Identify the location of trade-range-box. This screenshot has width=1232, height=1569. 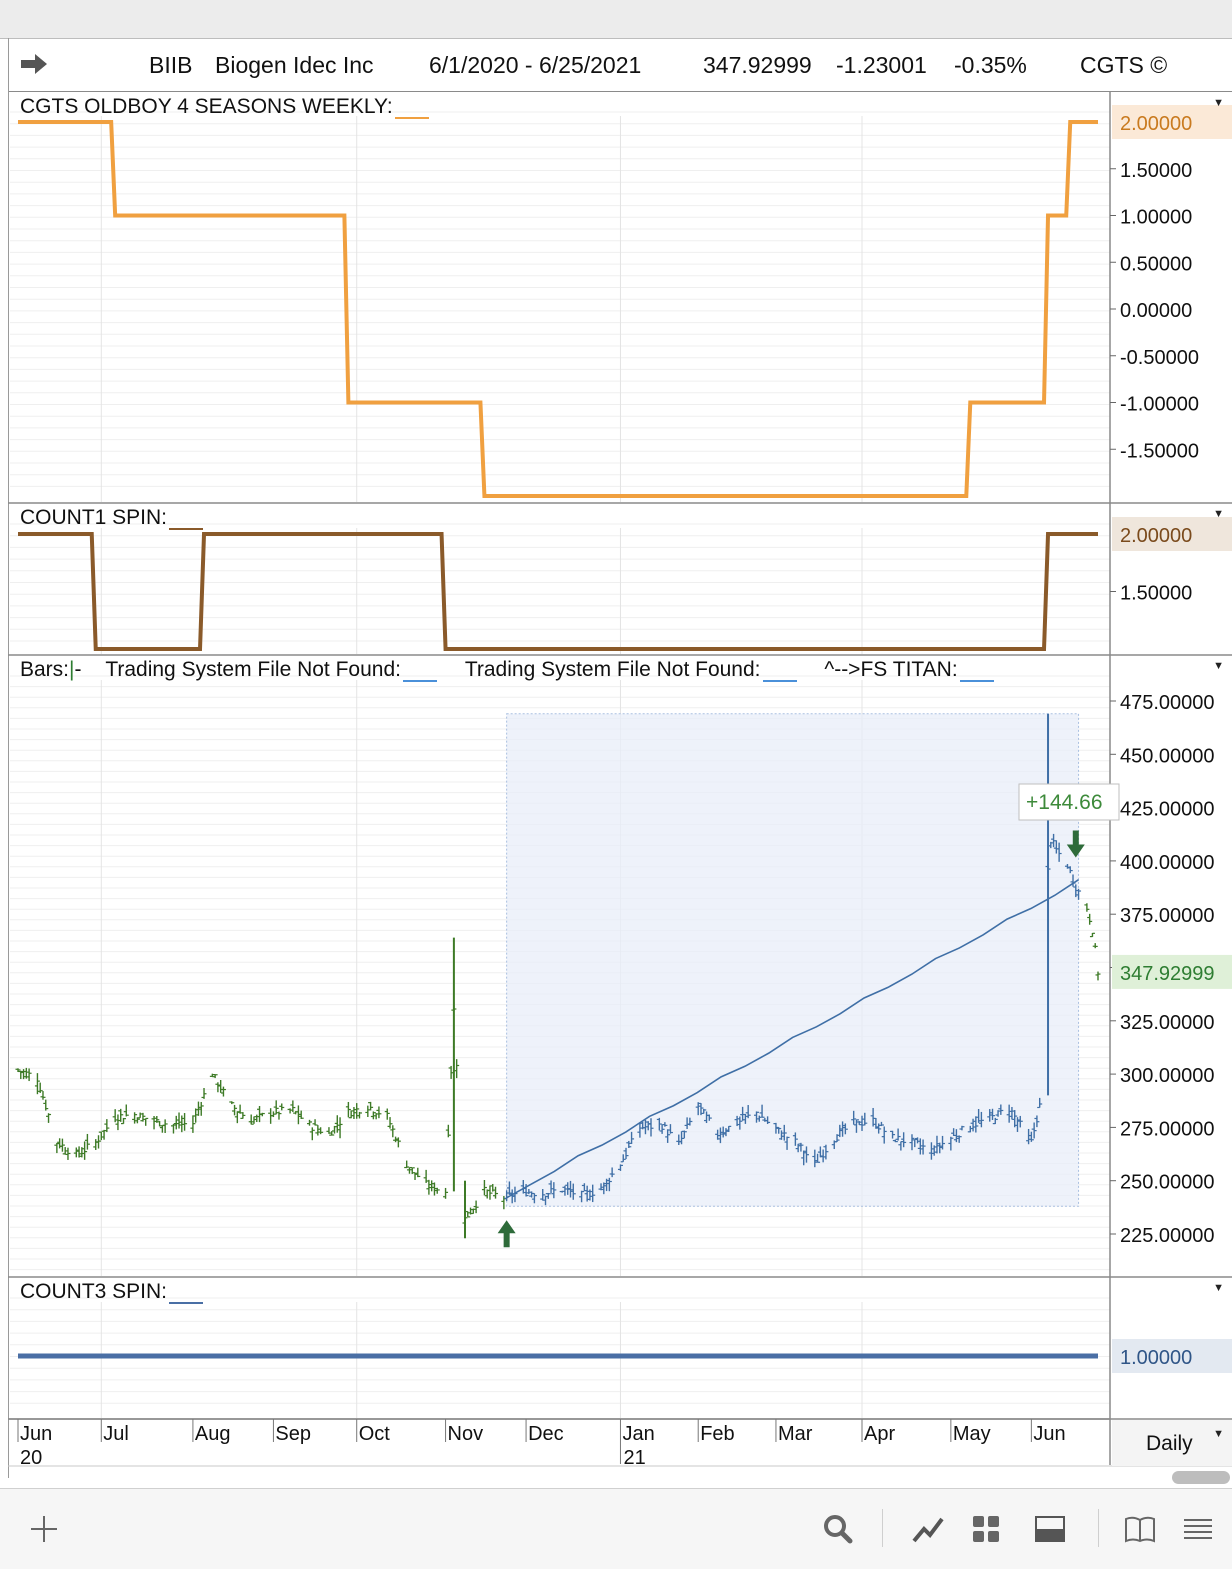
(793, 960).